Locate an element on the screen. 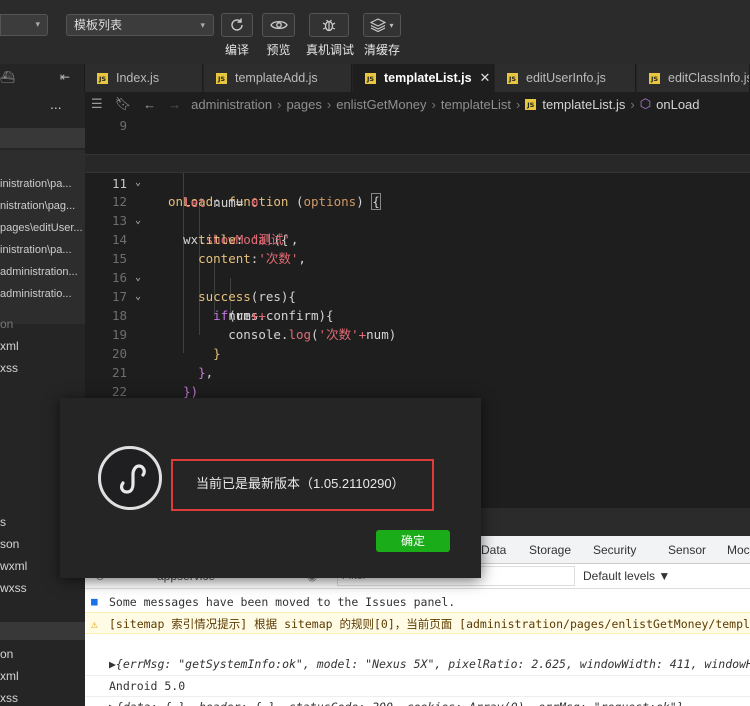 This screenshot has height=706, width=750. breadcrumb-segment: templateList is located at coordinates (476, 104).